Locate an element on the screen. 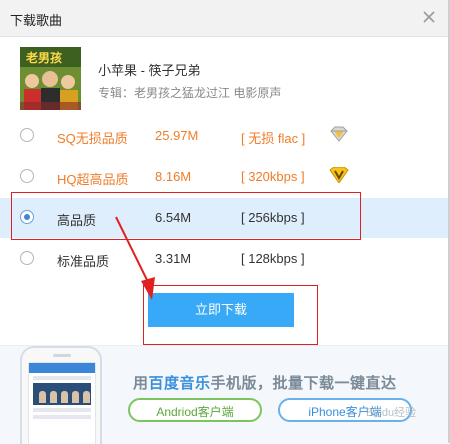  promo-text: 用百度音乐手机版，批量下载一键直达 is located at coordinates (265, 382).